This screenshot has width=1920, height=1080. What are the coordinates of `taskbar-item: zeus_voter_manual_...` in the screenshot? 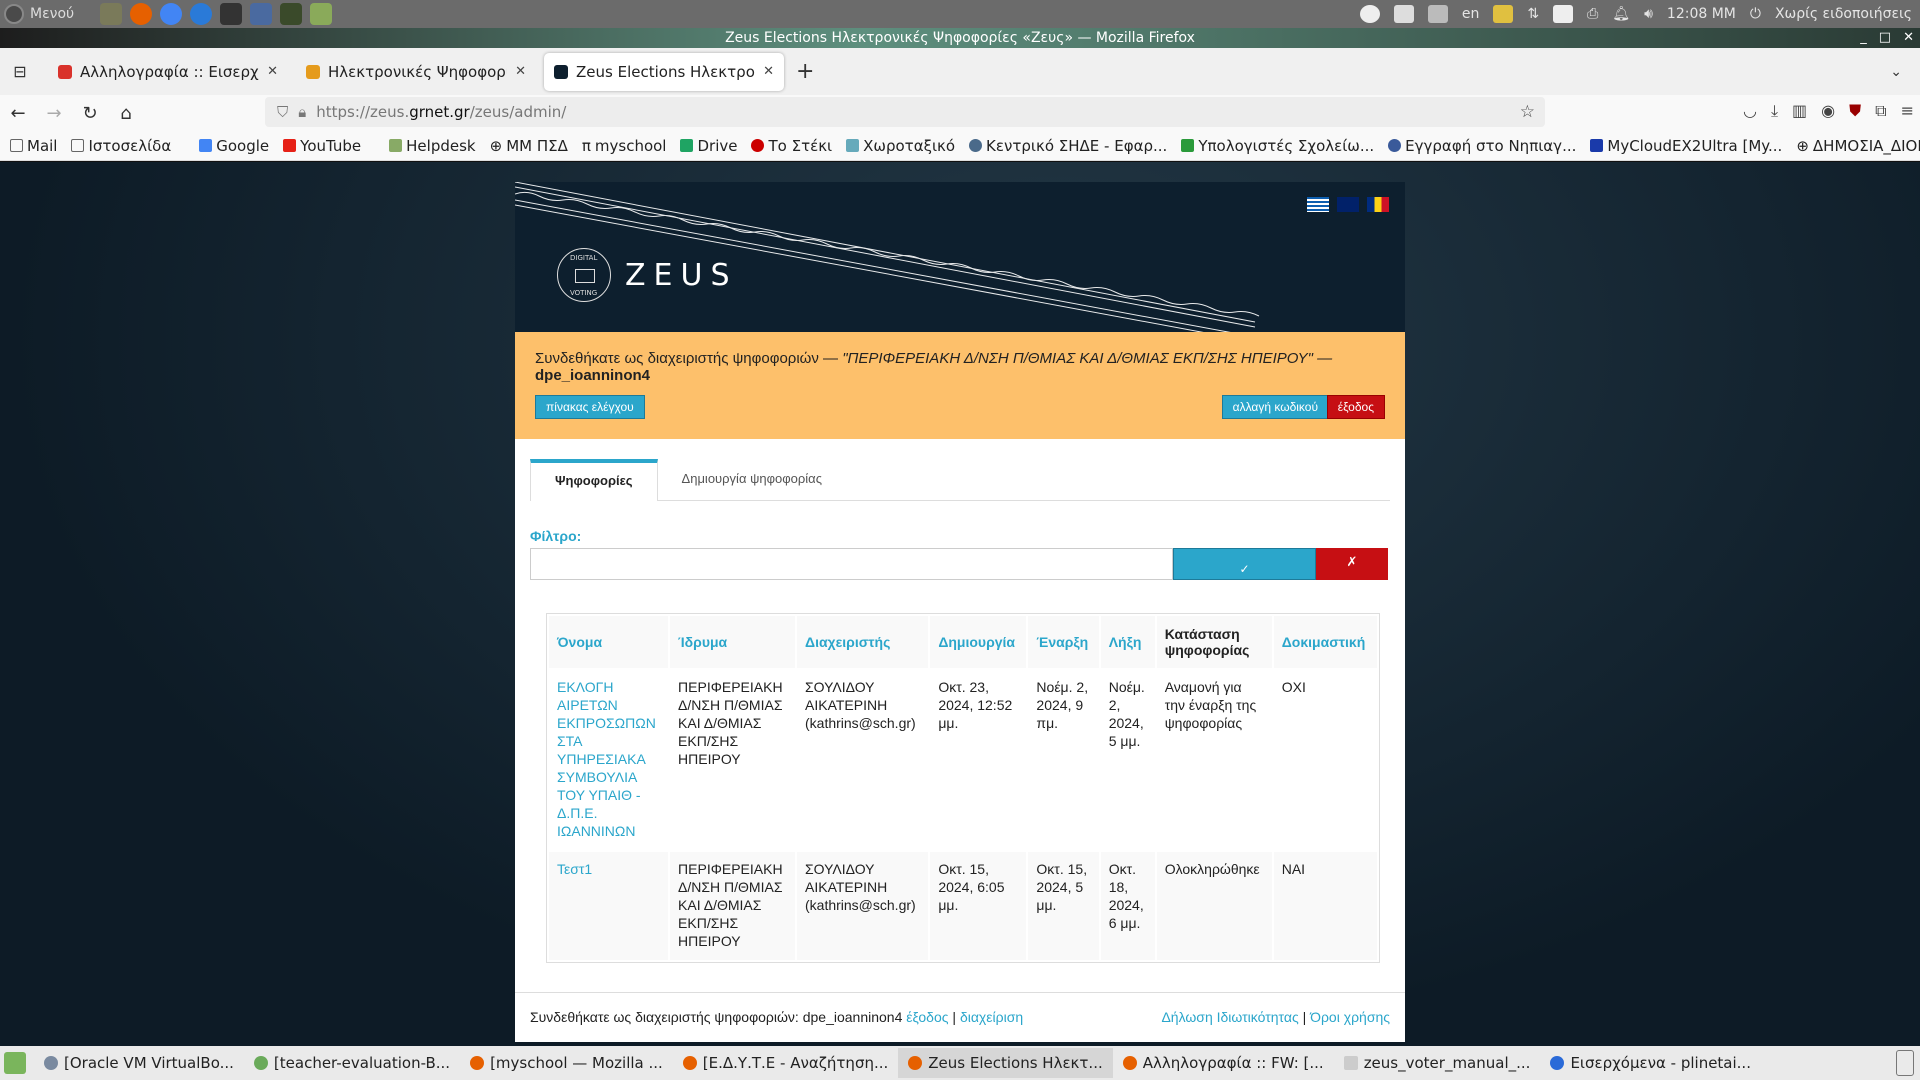 It's located at (1437, 1063).